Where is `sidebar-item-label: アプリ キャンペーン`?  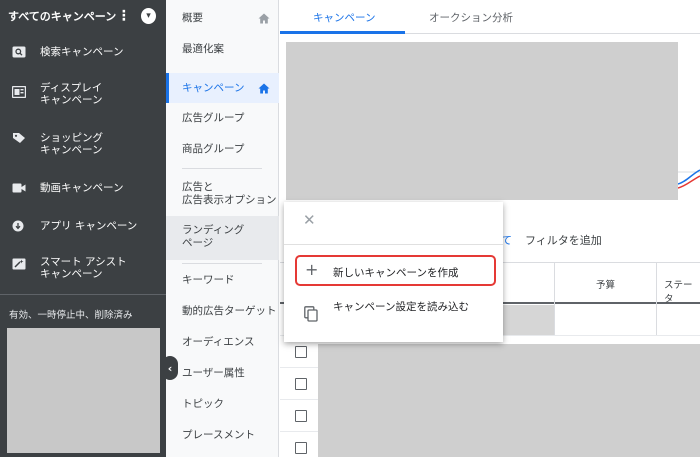
sidebar-item-label: アプリ キャンペーン is located at coordinates (89, 226).